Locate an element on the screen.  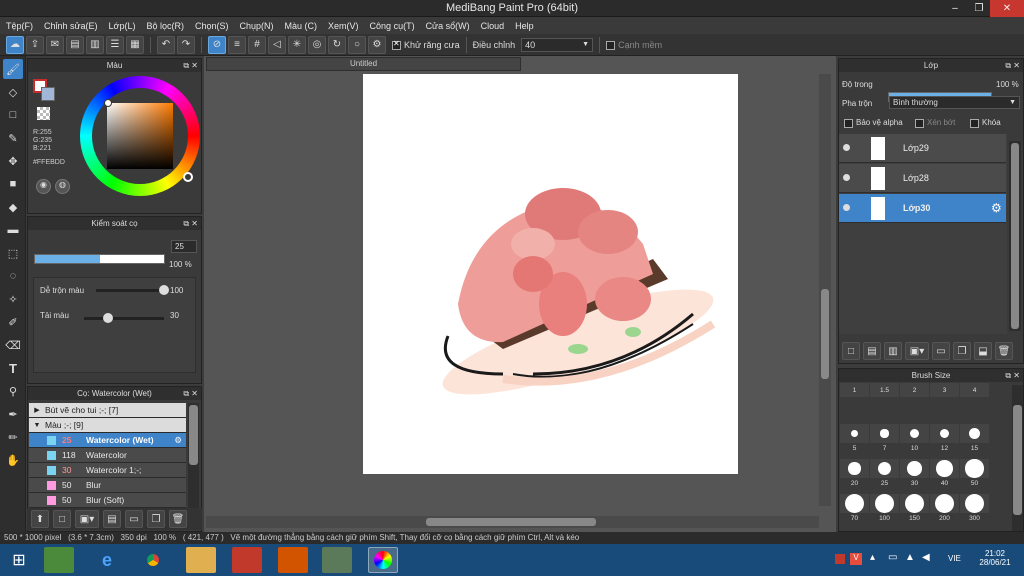
brush-item: 30 Watercolor 1;-; is located at coordinates (107, 470).